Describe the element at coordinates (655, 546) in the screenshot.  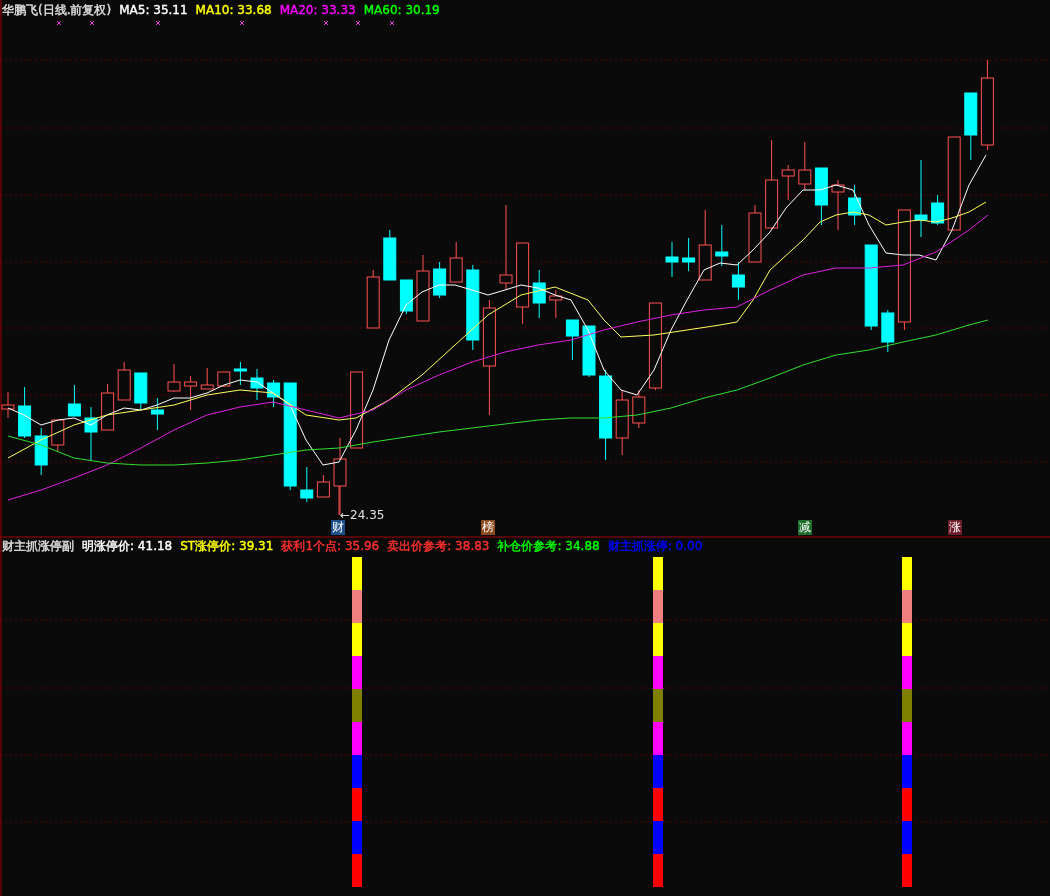
I see `indicator-value: 财主抓涨停: 0.00` at that location.